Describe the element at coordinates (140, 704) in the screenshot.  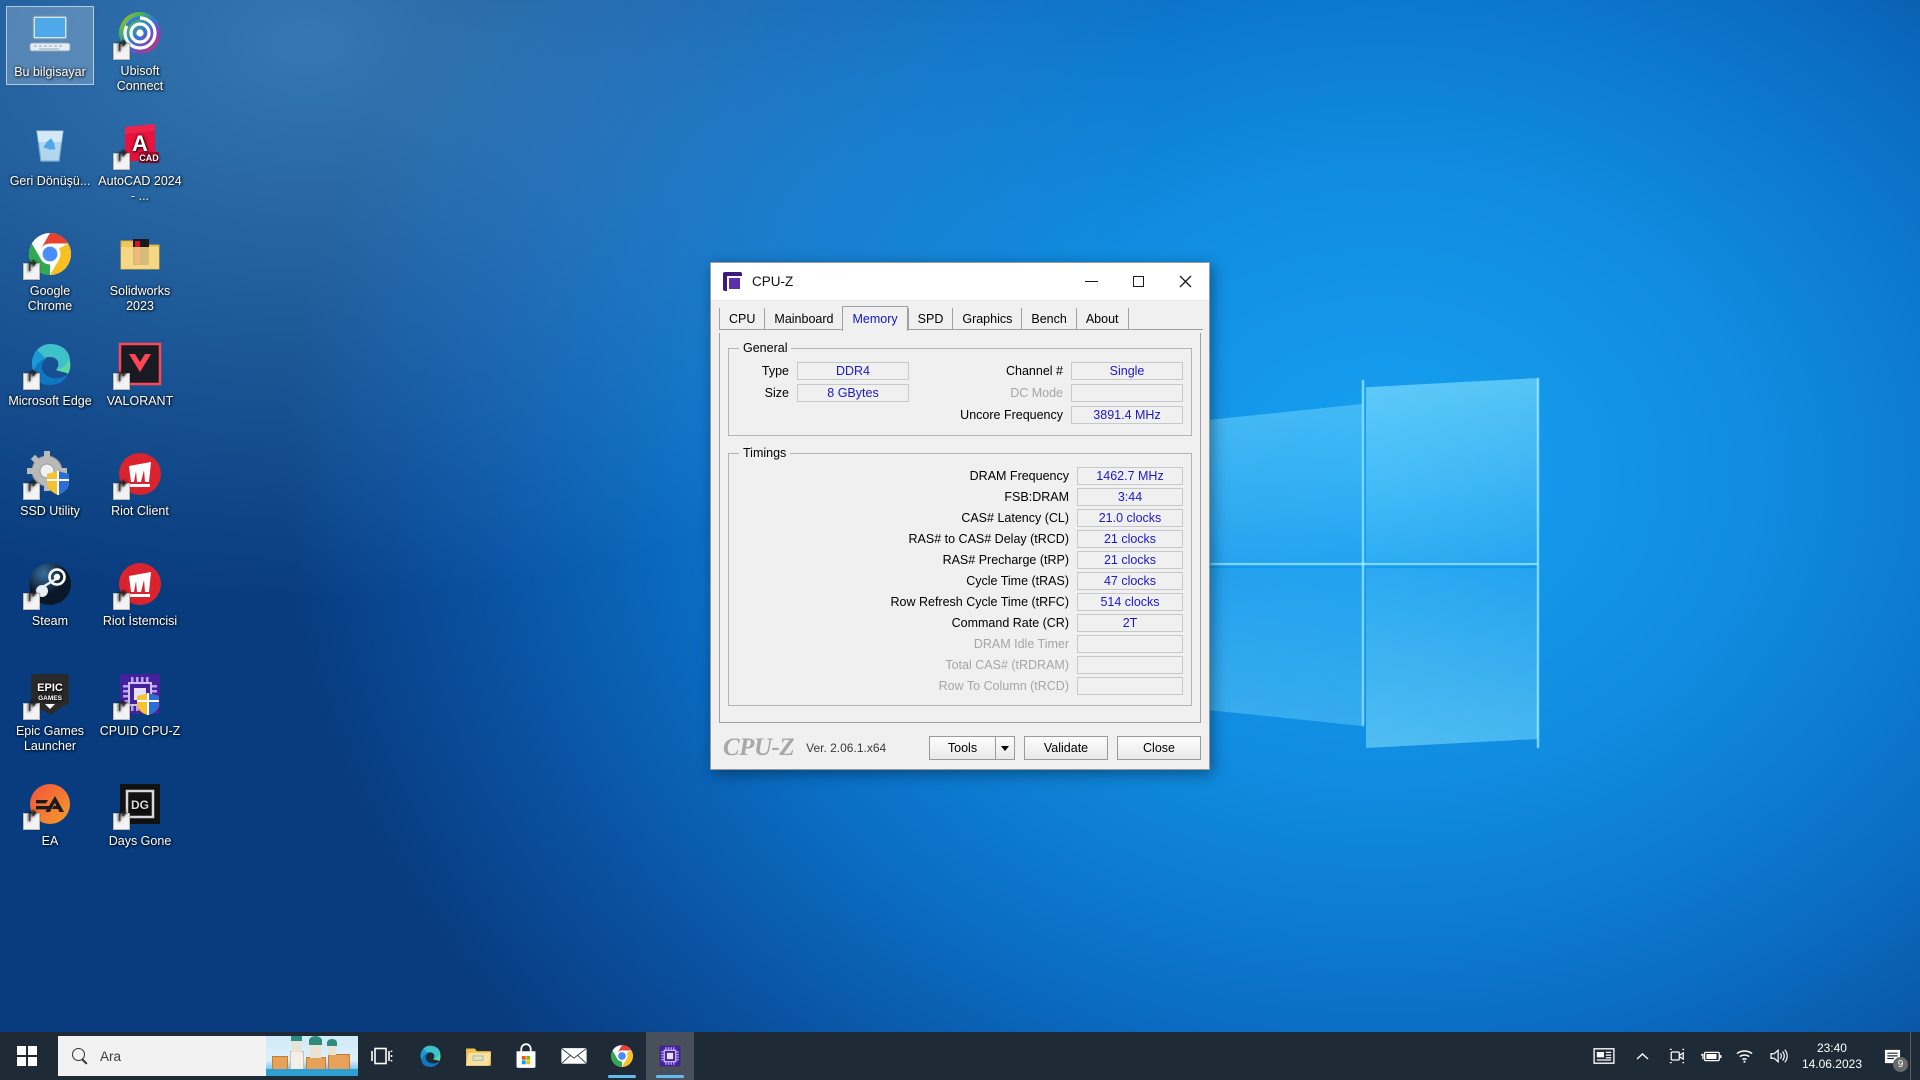
I see `desktop-icon-cpuid-cpuz: CPUID CPU-Z` at that location.